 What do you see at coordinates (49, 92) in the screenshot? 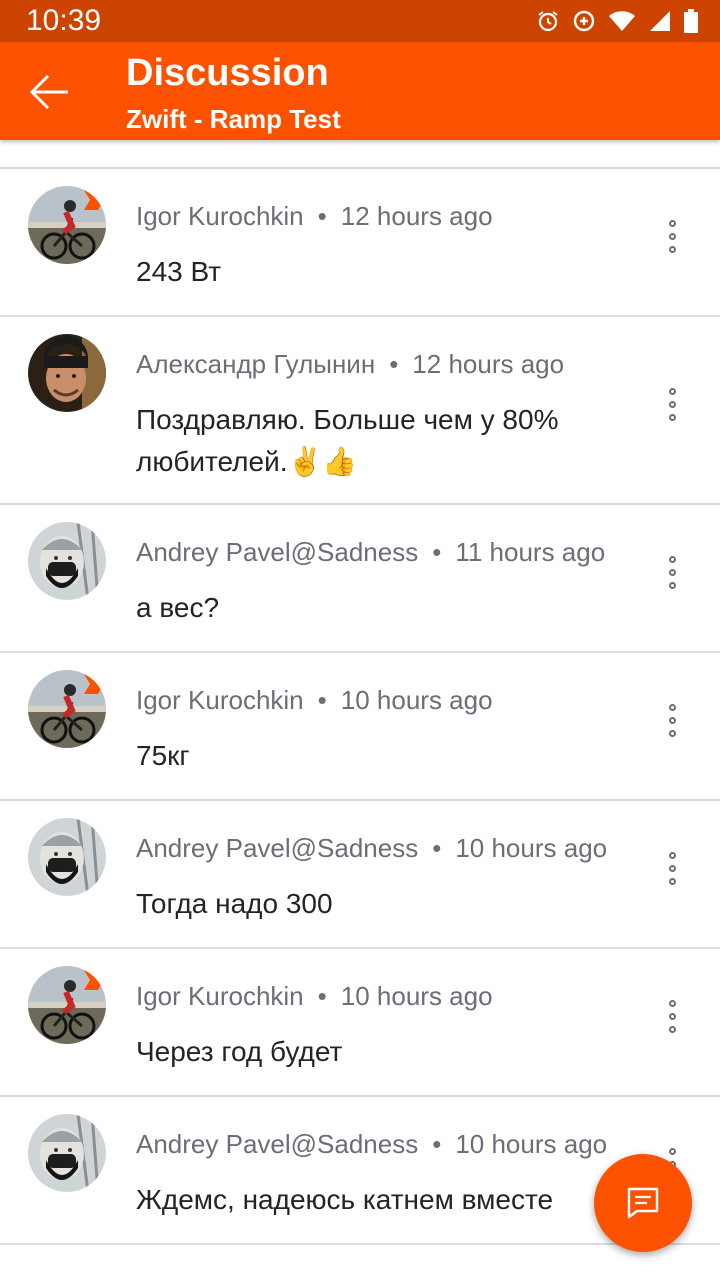
I see `arrow-left-icon` at bounding box center [49, 92].